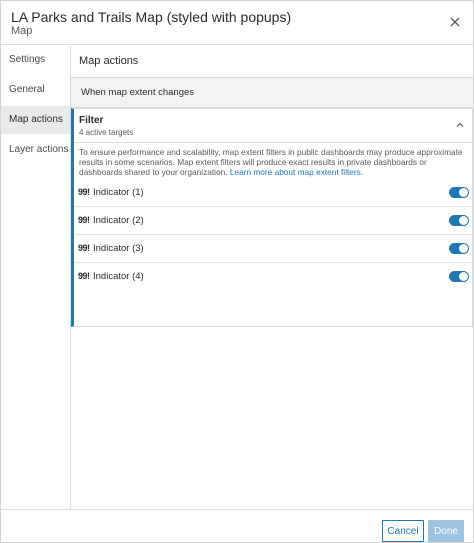  What do you see at coordinates (106, 132) in the screenshot?
I see `filter-subtitle: 4 active targets` at bounding box center [106, 132].